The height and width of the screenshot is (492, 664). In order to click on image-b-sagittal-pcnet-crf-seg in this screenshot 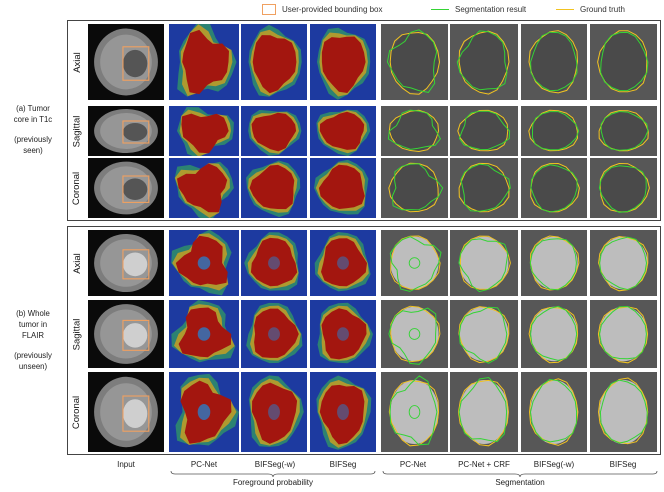, I will do `click(484, 334)`.